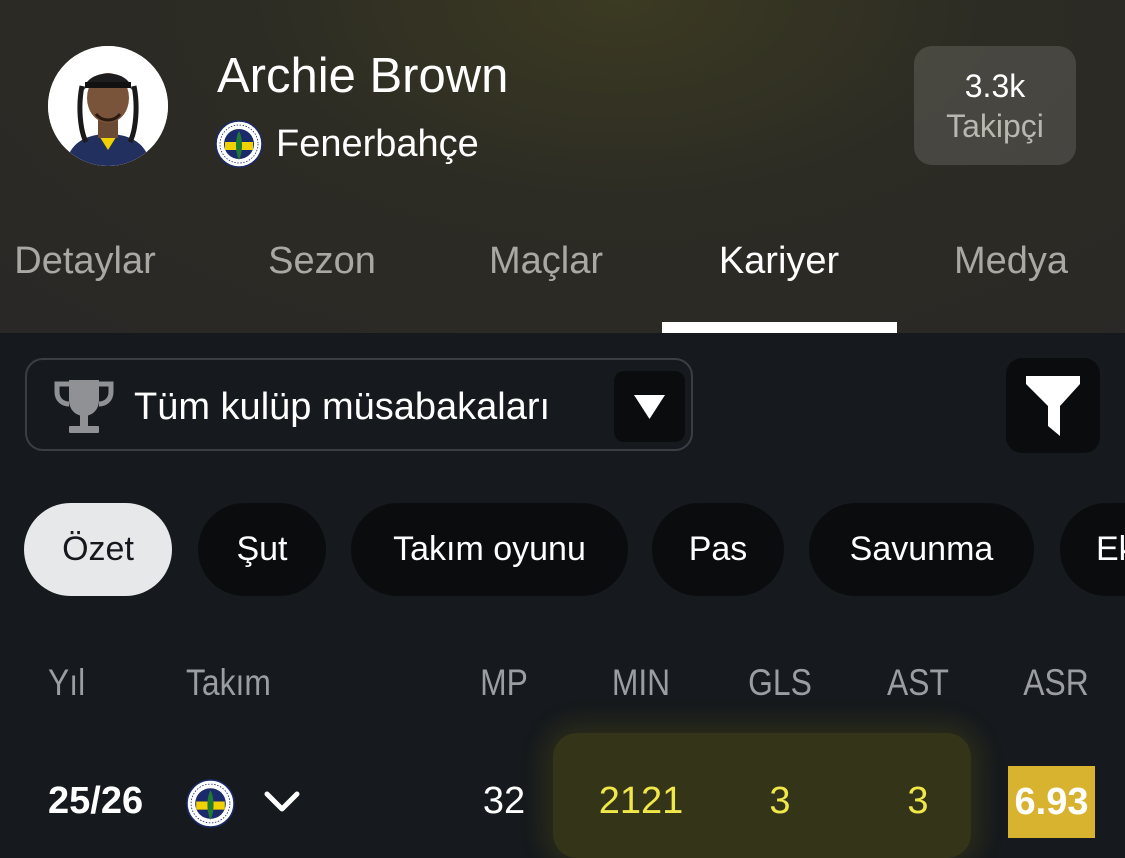  What do you see at coordinates (780, 801) in the screenshot?
I see `gls-cell: 3` at bounding box center [780, 801].